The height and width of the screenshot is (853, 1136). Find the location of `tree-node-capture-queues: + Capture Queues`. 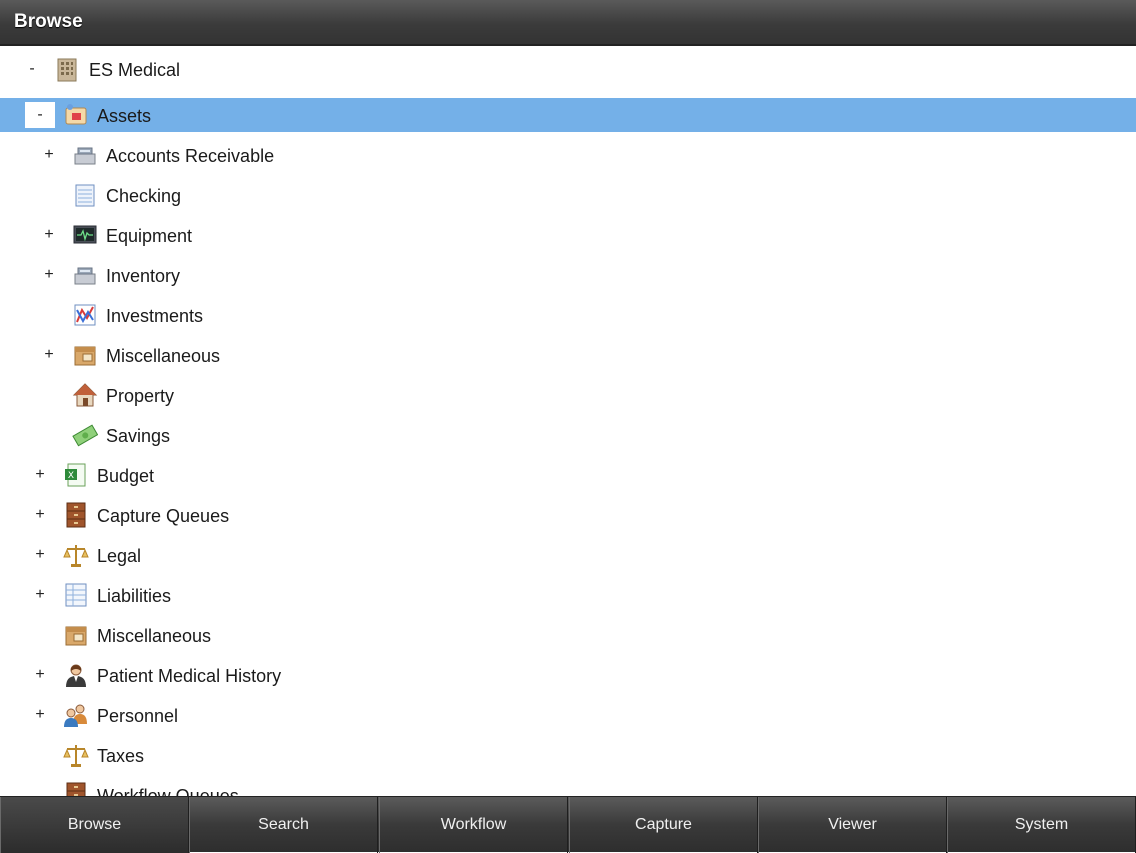

tree-node-capture-queues: + Capture Queues is located at coordinates (568, 515).